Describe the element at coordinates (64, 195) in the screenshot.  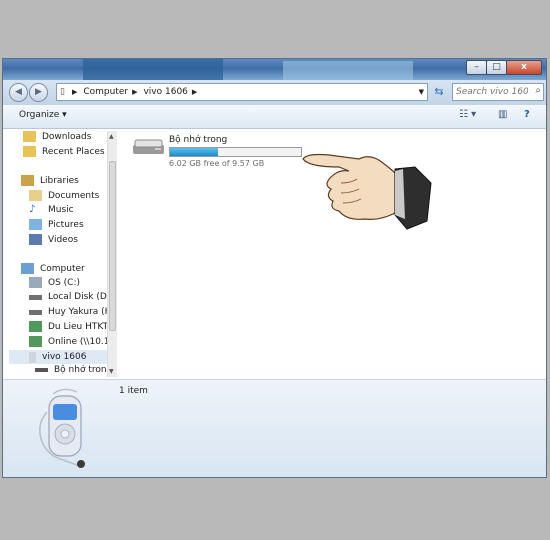
I see `sidebar-item-documents: Documents` at that location.